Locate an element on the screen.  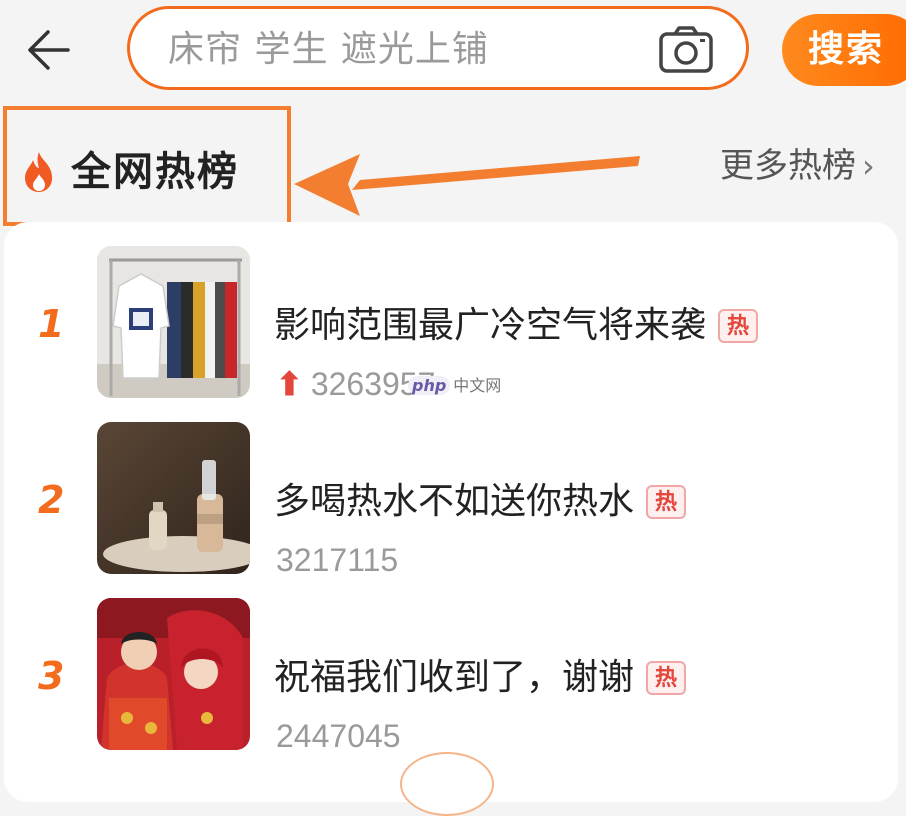
rank-number: 3 is located at coordinates (51, 676).